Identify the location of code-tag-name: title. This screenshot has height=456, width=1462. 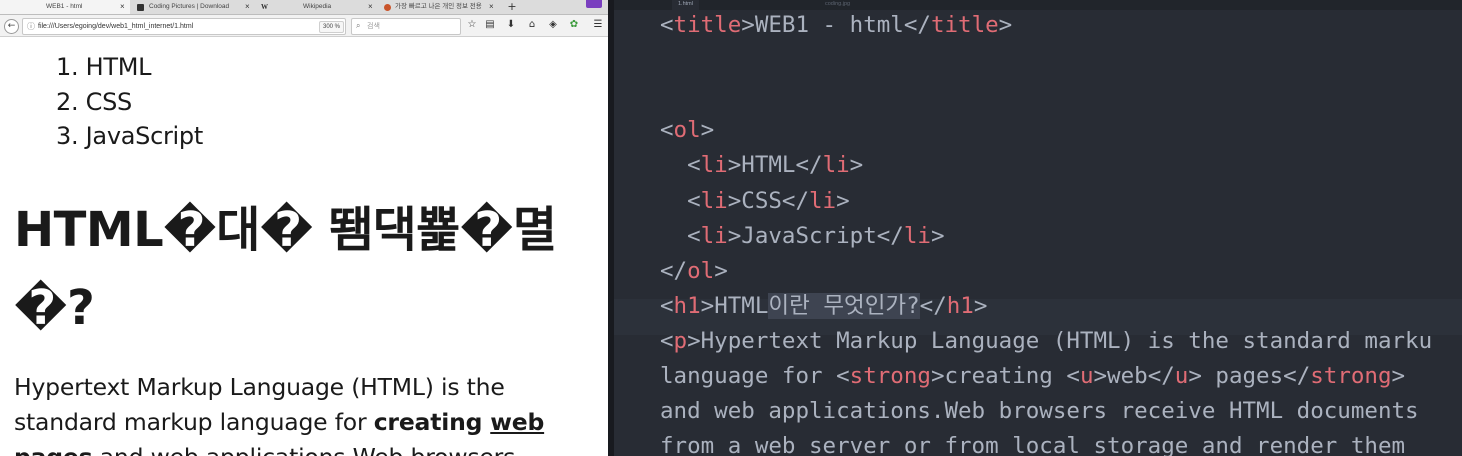
(707, 25).